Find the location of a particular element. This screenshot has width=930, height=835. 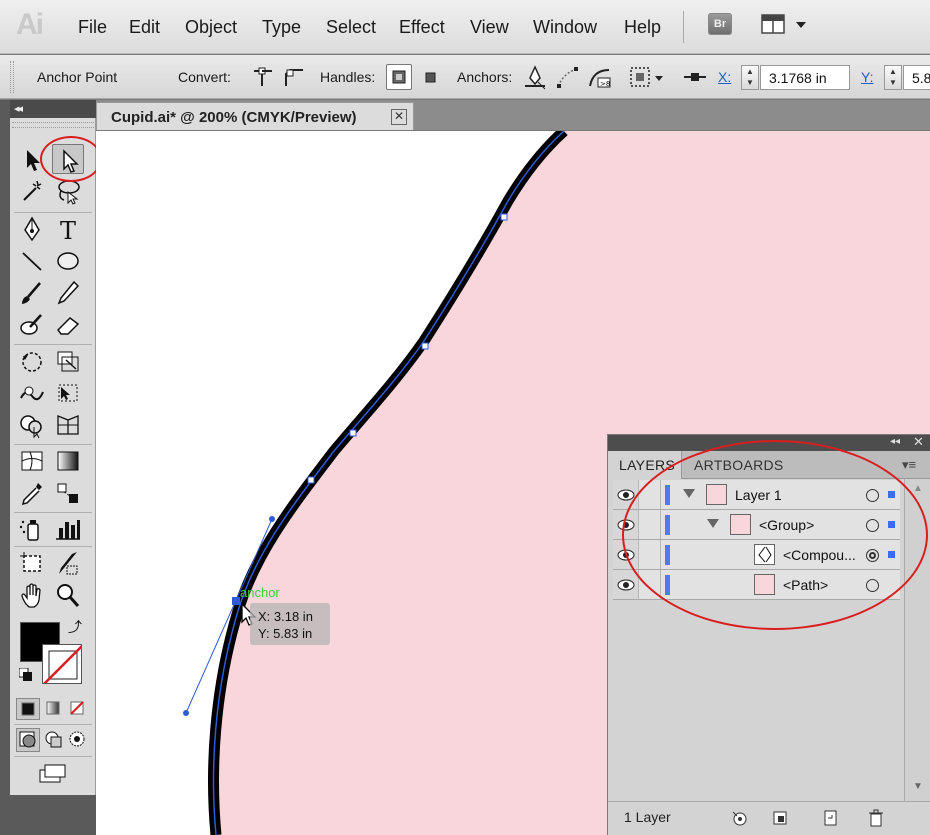

draw-behind-button is located at coordinates (54, 740).